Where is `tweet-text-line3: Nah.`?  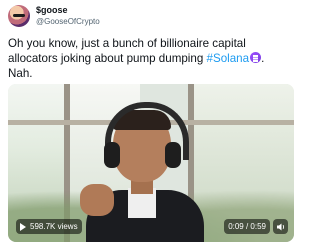
tweet-text-line3: Nah. is located at coordinates (20, 73).